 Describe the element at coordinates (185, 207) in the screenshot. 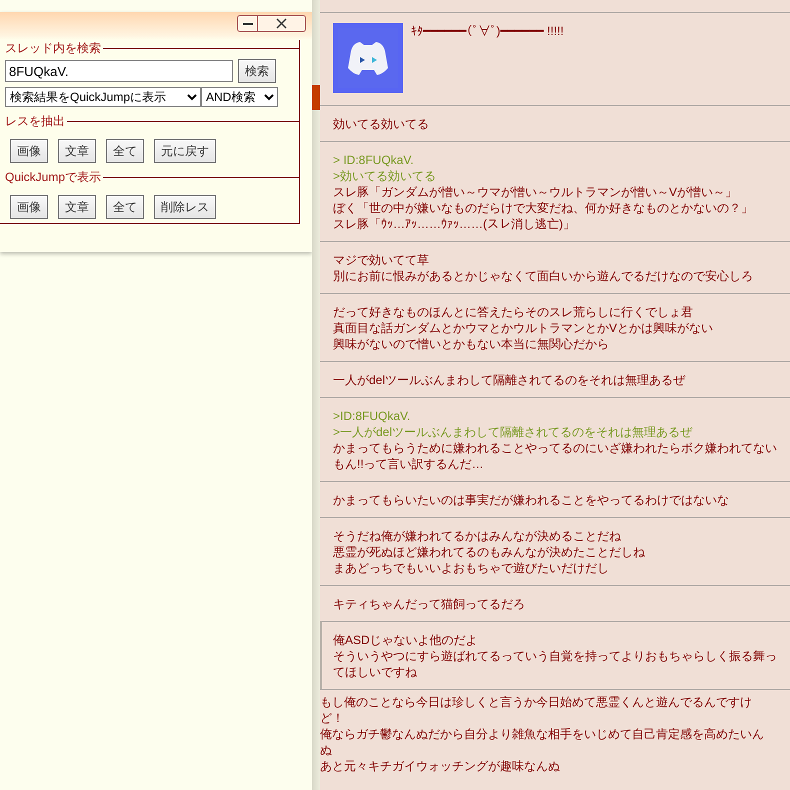

I see `filter-button: 削除レス` at that location.